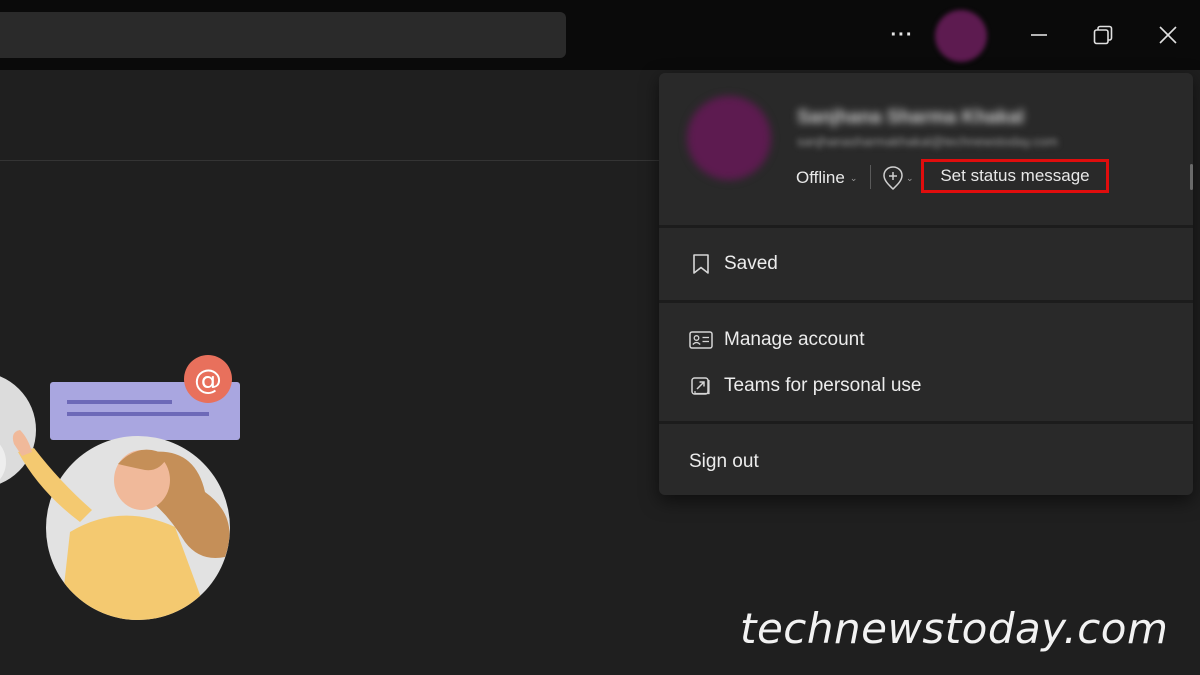  Describe the element at coordinates (820, 177) in the screenshot. I see `presence-label: Offline` at that location.